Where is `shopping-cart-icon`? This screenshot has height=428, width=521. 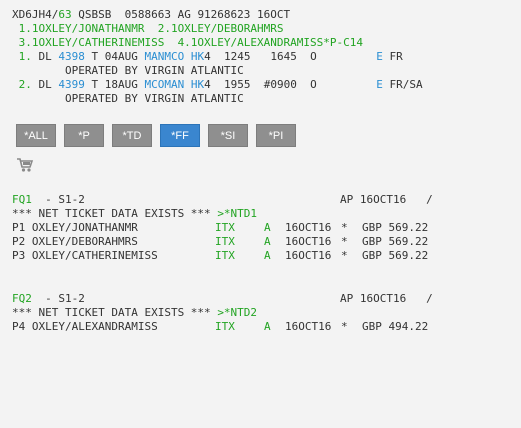
shopping-cart-icon is located at coordinates (25, 165).